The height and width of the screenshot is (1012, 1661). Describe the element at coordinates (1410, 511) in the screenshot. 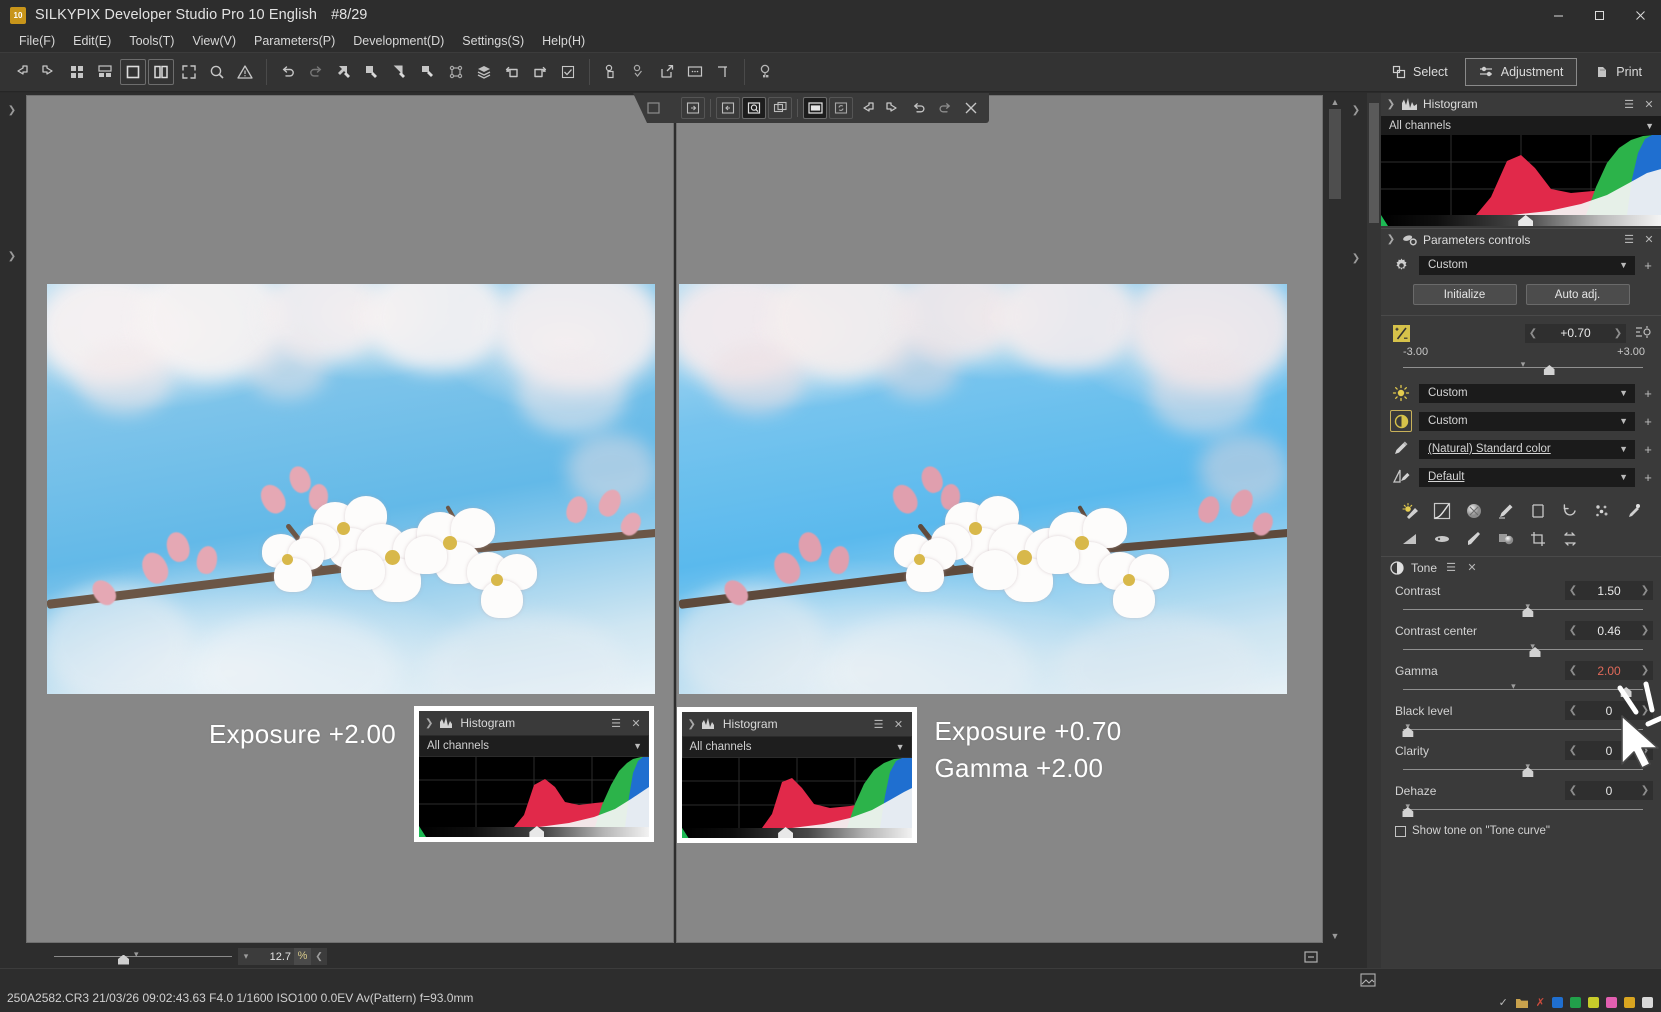

I see `exposure-tool-icon` at that location.